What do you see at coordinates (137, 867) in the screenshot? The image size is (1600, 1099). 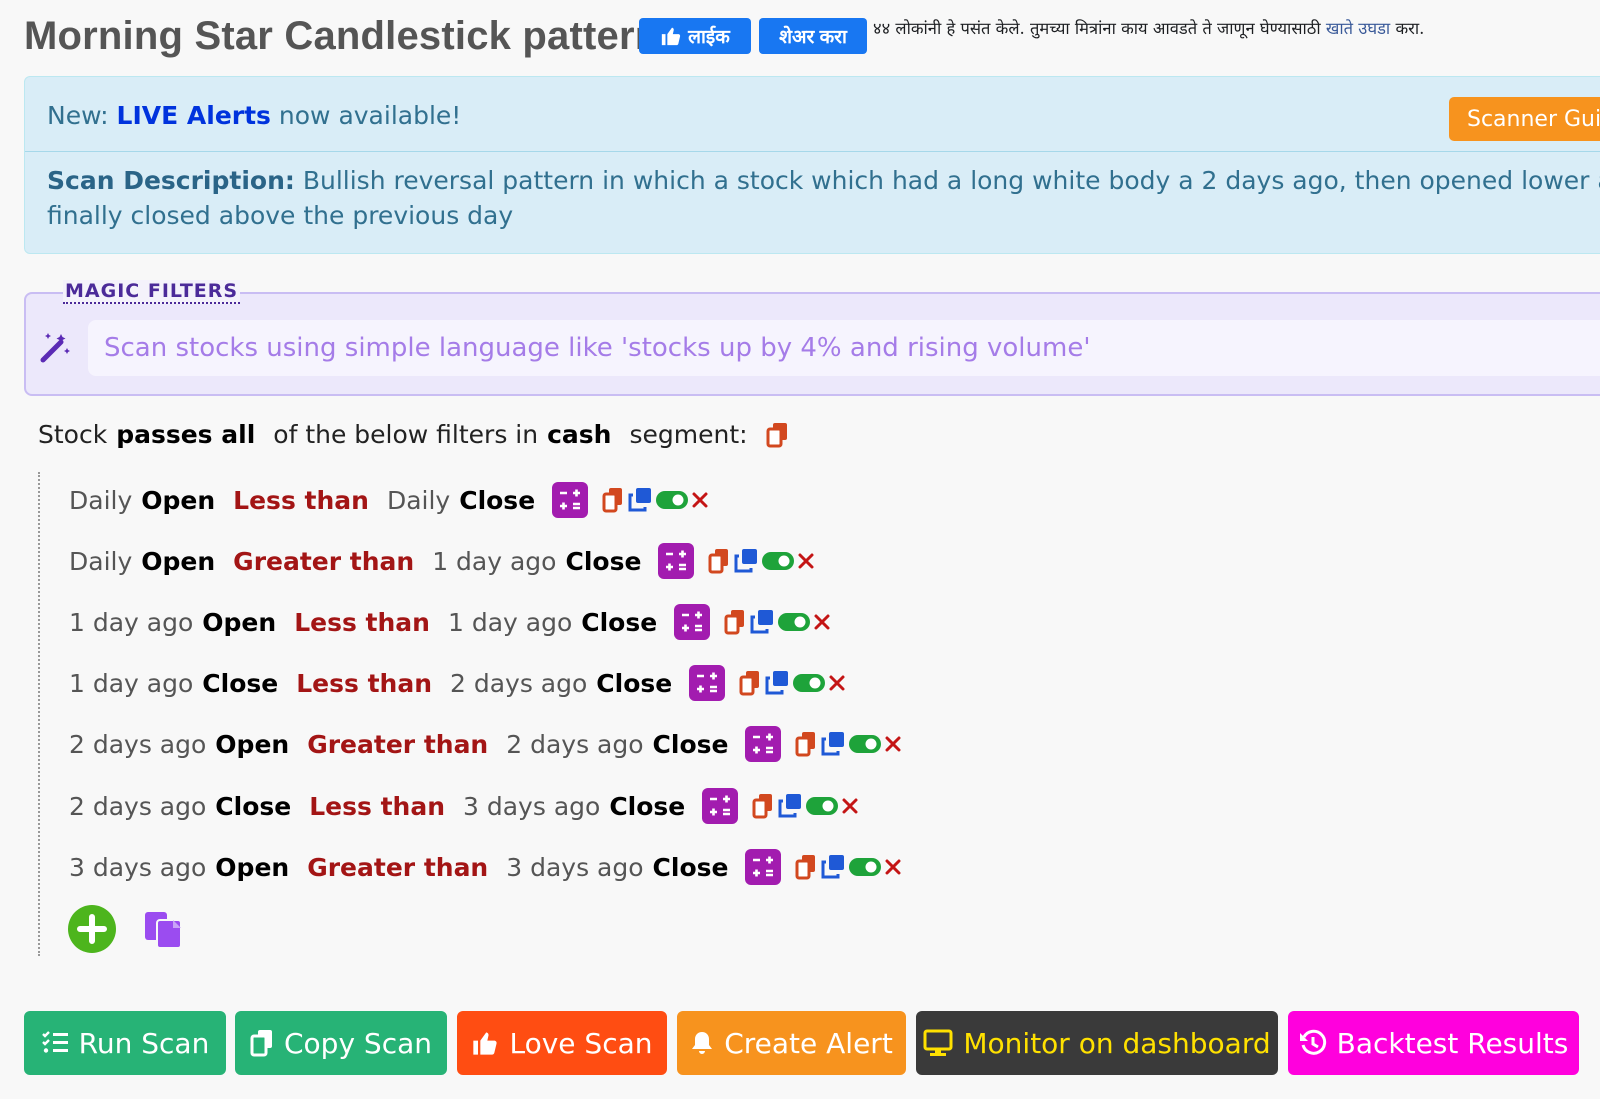 I see `lhs-period: 3 days ago` at bounding box center [137, 867].